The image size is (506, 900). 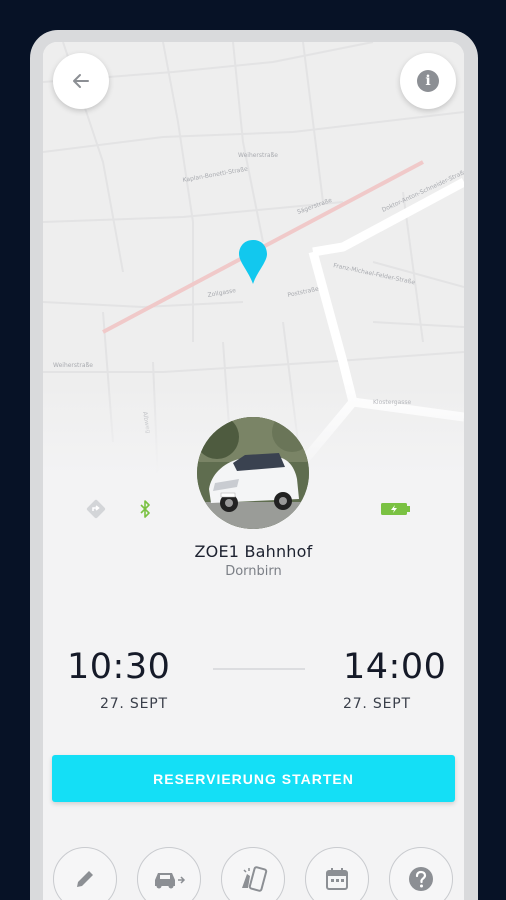 I want to click on car-key-button, so click(x=169, y=873).